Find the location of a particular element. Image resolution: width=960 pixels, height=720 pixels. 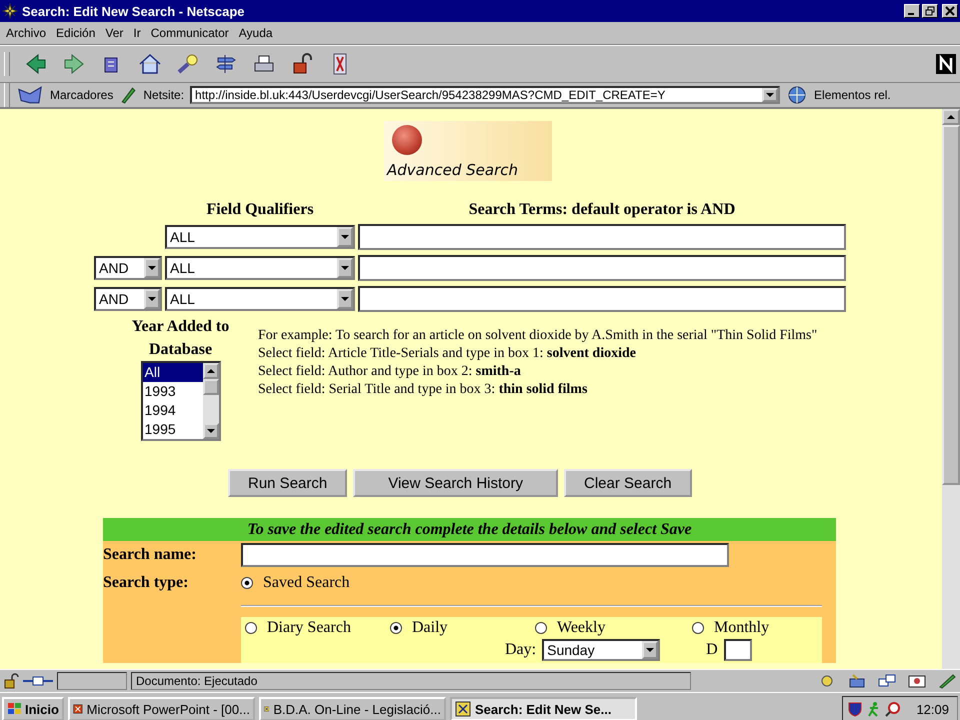

year-option: 1994 is located at coordinates (172, 410).